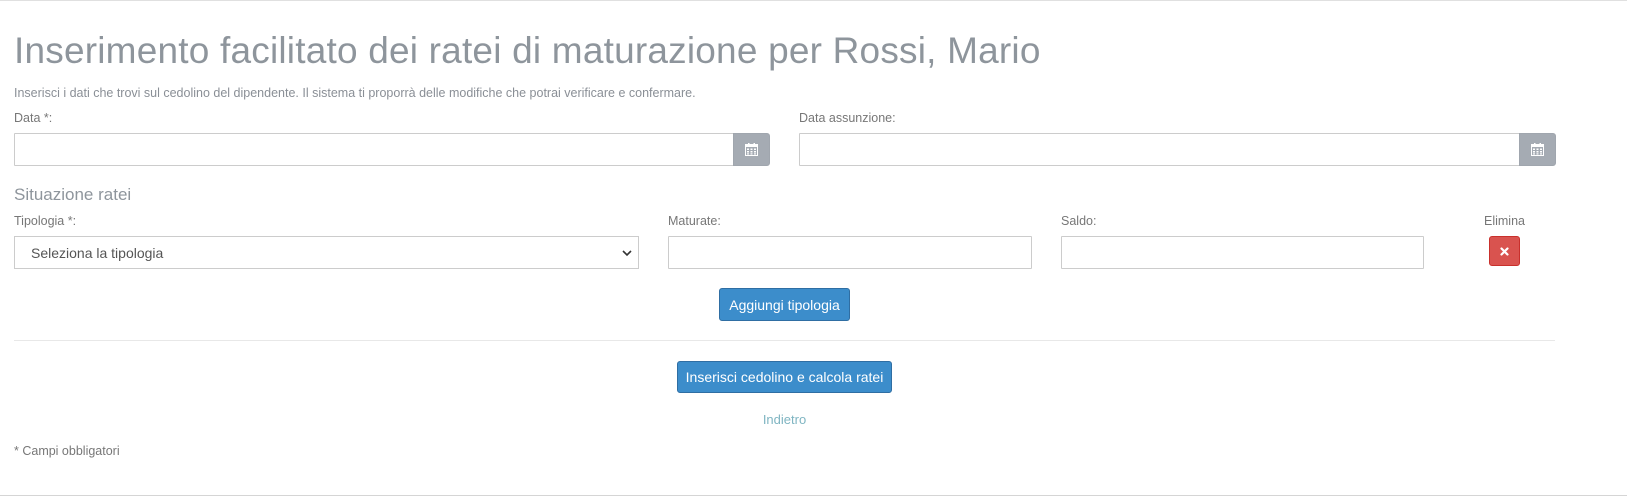 The image size is (1627, 496). What do you see at coordinates (45, 221) in the screenshot?
I see `tipologia-label: Tipologia *:` at bounding box center [45, 221].